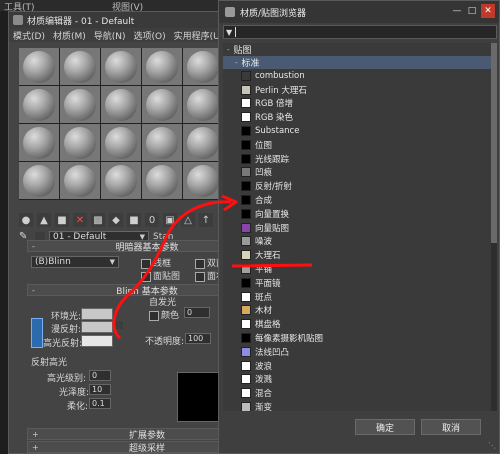  What do you see at coordinates (385, 427) in the screenshot?
I see `ok-button: 确定` at bounding box center [385, 427].